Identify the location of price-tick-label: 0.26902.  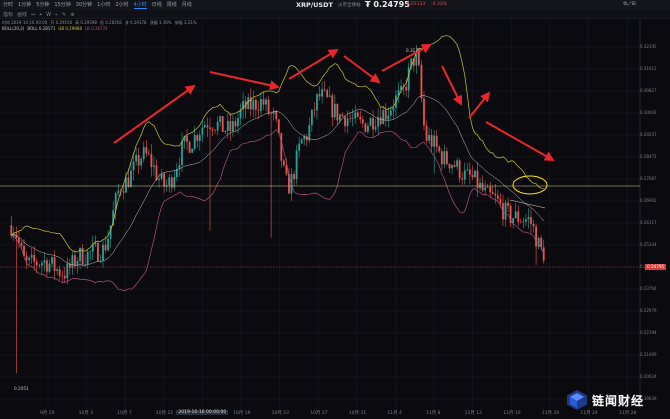
(648, 200).